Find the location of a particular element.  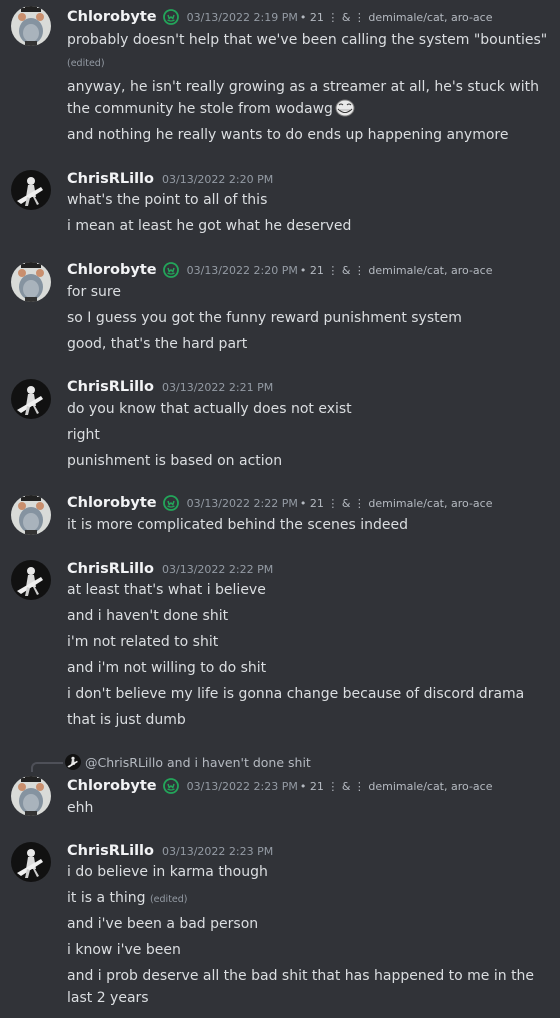

message-text: it is a thing (edited) is located at coordinates (127, 898).